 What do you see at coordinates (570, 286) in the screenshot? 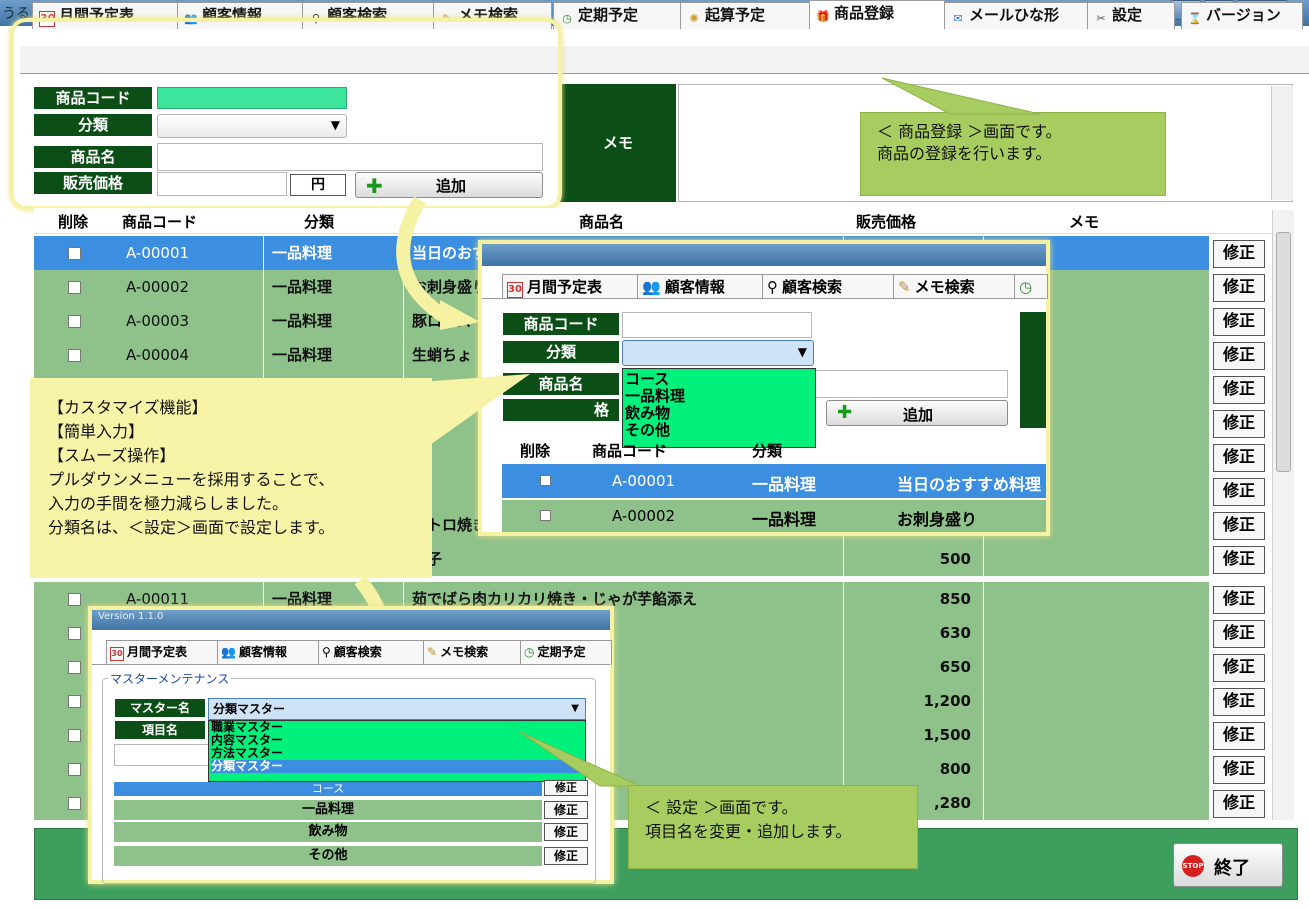
I see `popup1-tab-monthly: 30 月間予定表` at bounding box center [570, 286].